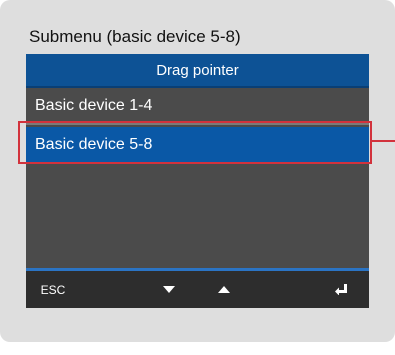 The image size is (395, 355). I want to click on esc-label: ESC, so click(53, 289).